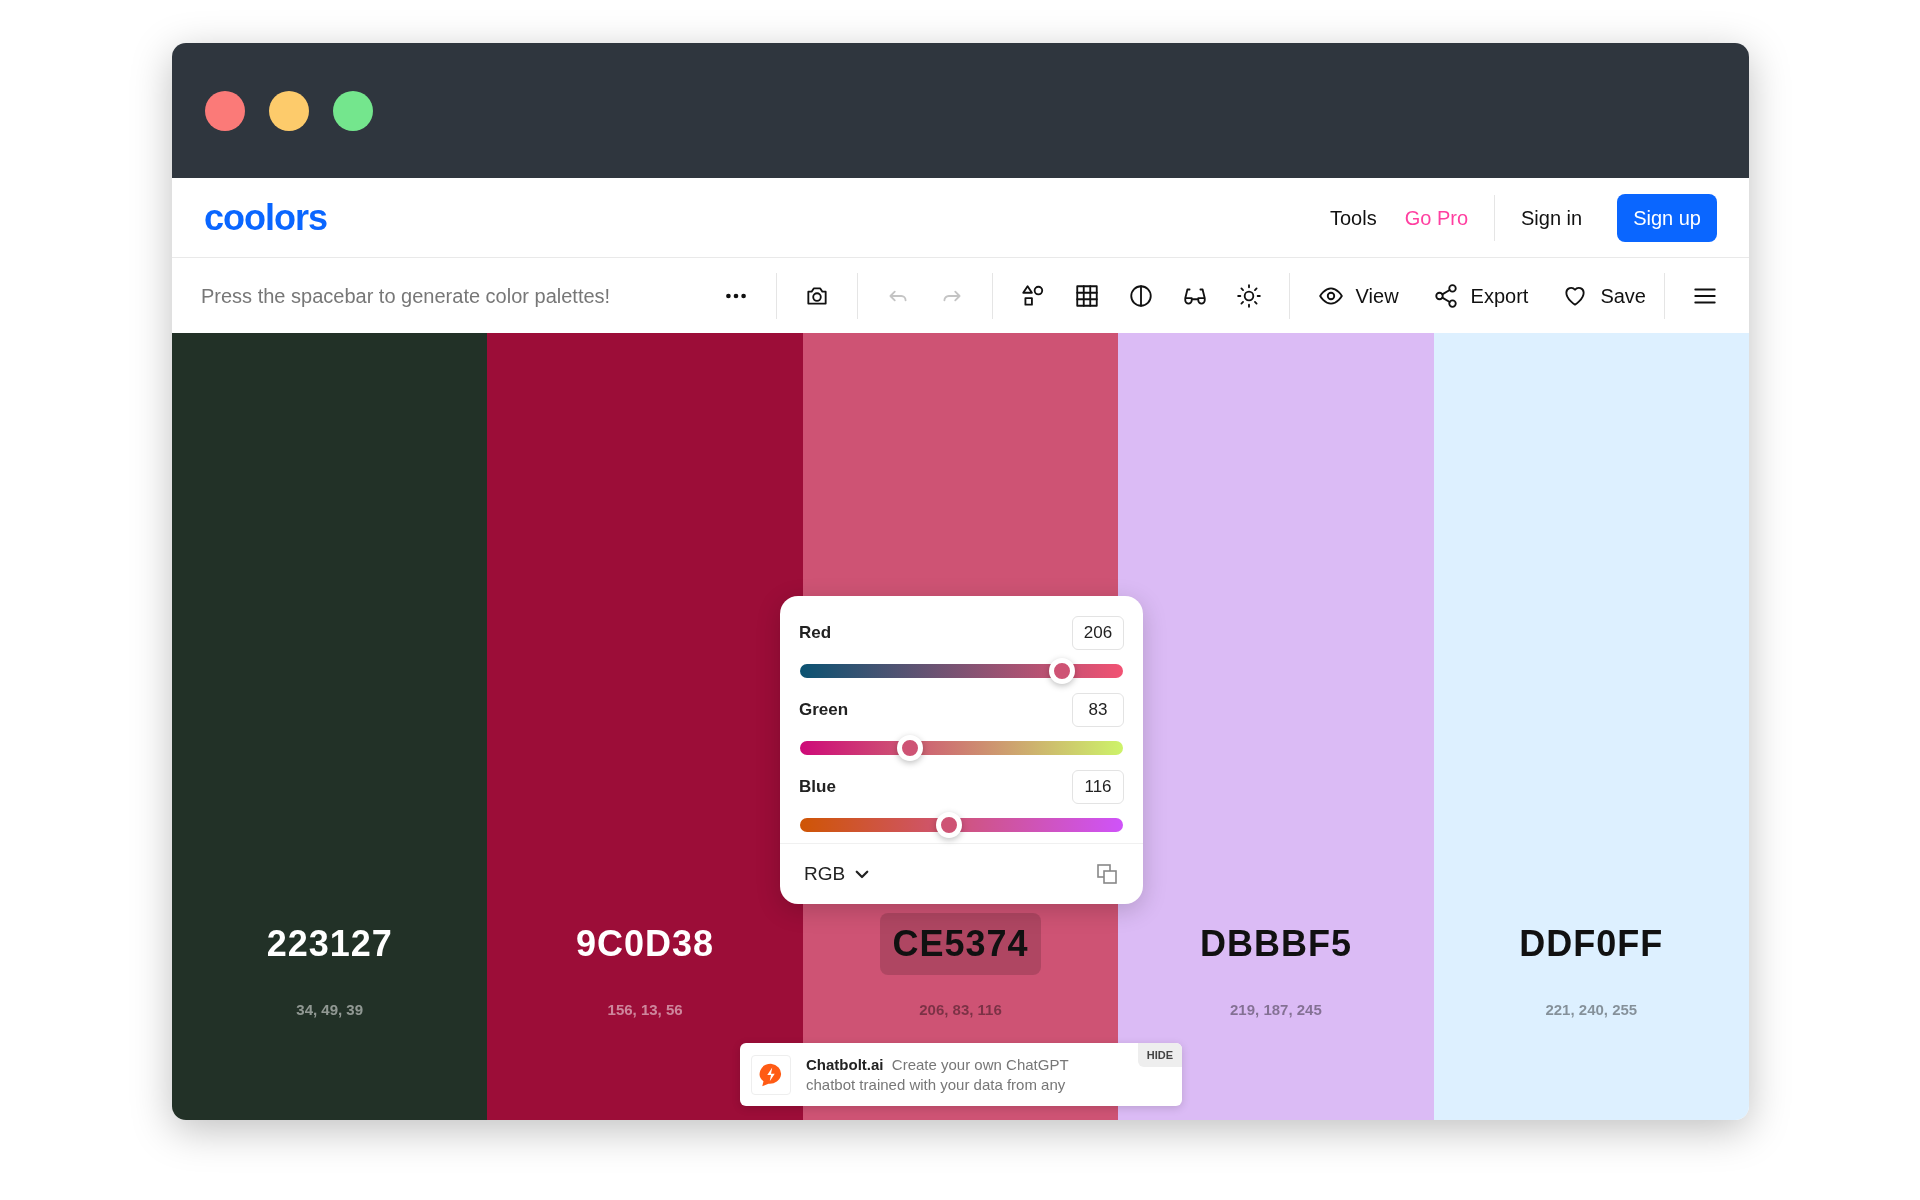  I want to click on color-swatch: 223127 34, 49, 39, so click(330, 726).